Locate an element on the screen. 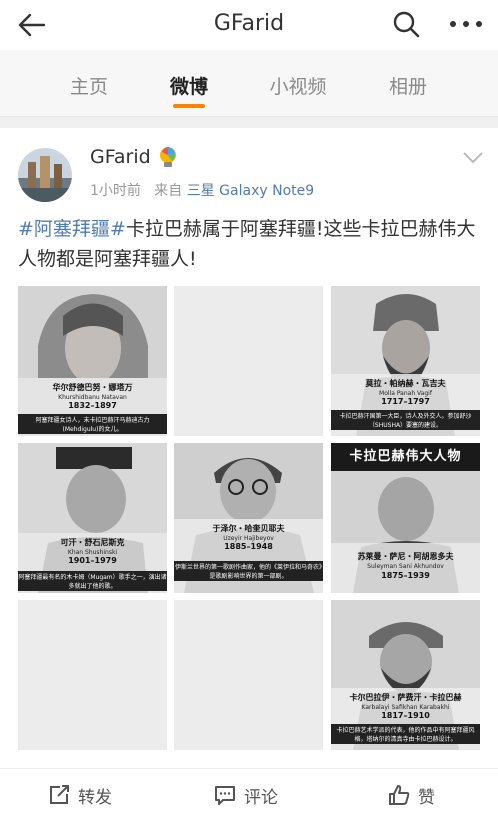 The height and width of the screenshot is (823, 498). repost-button: 转发 is located at coordinates (93, 795).